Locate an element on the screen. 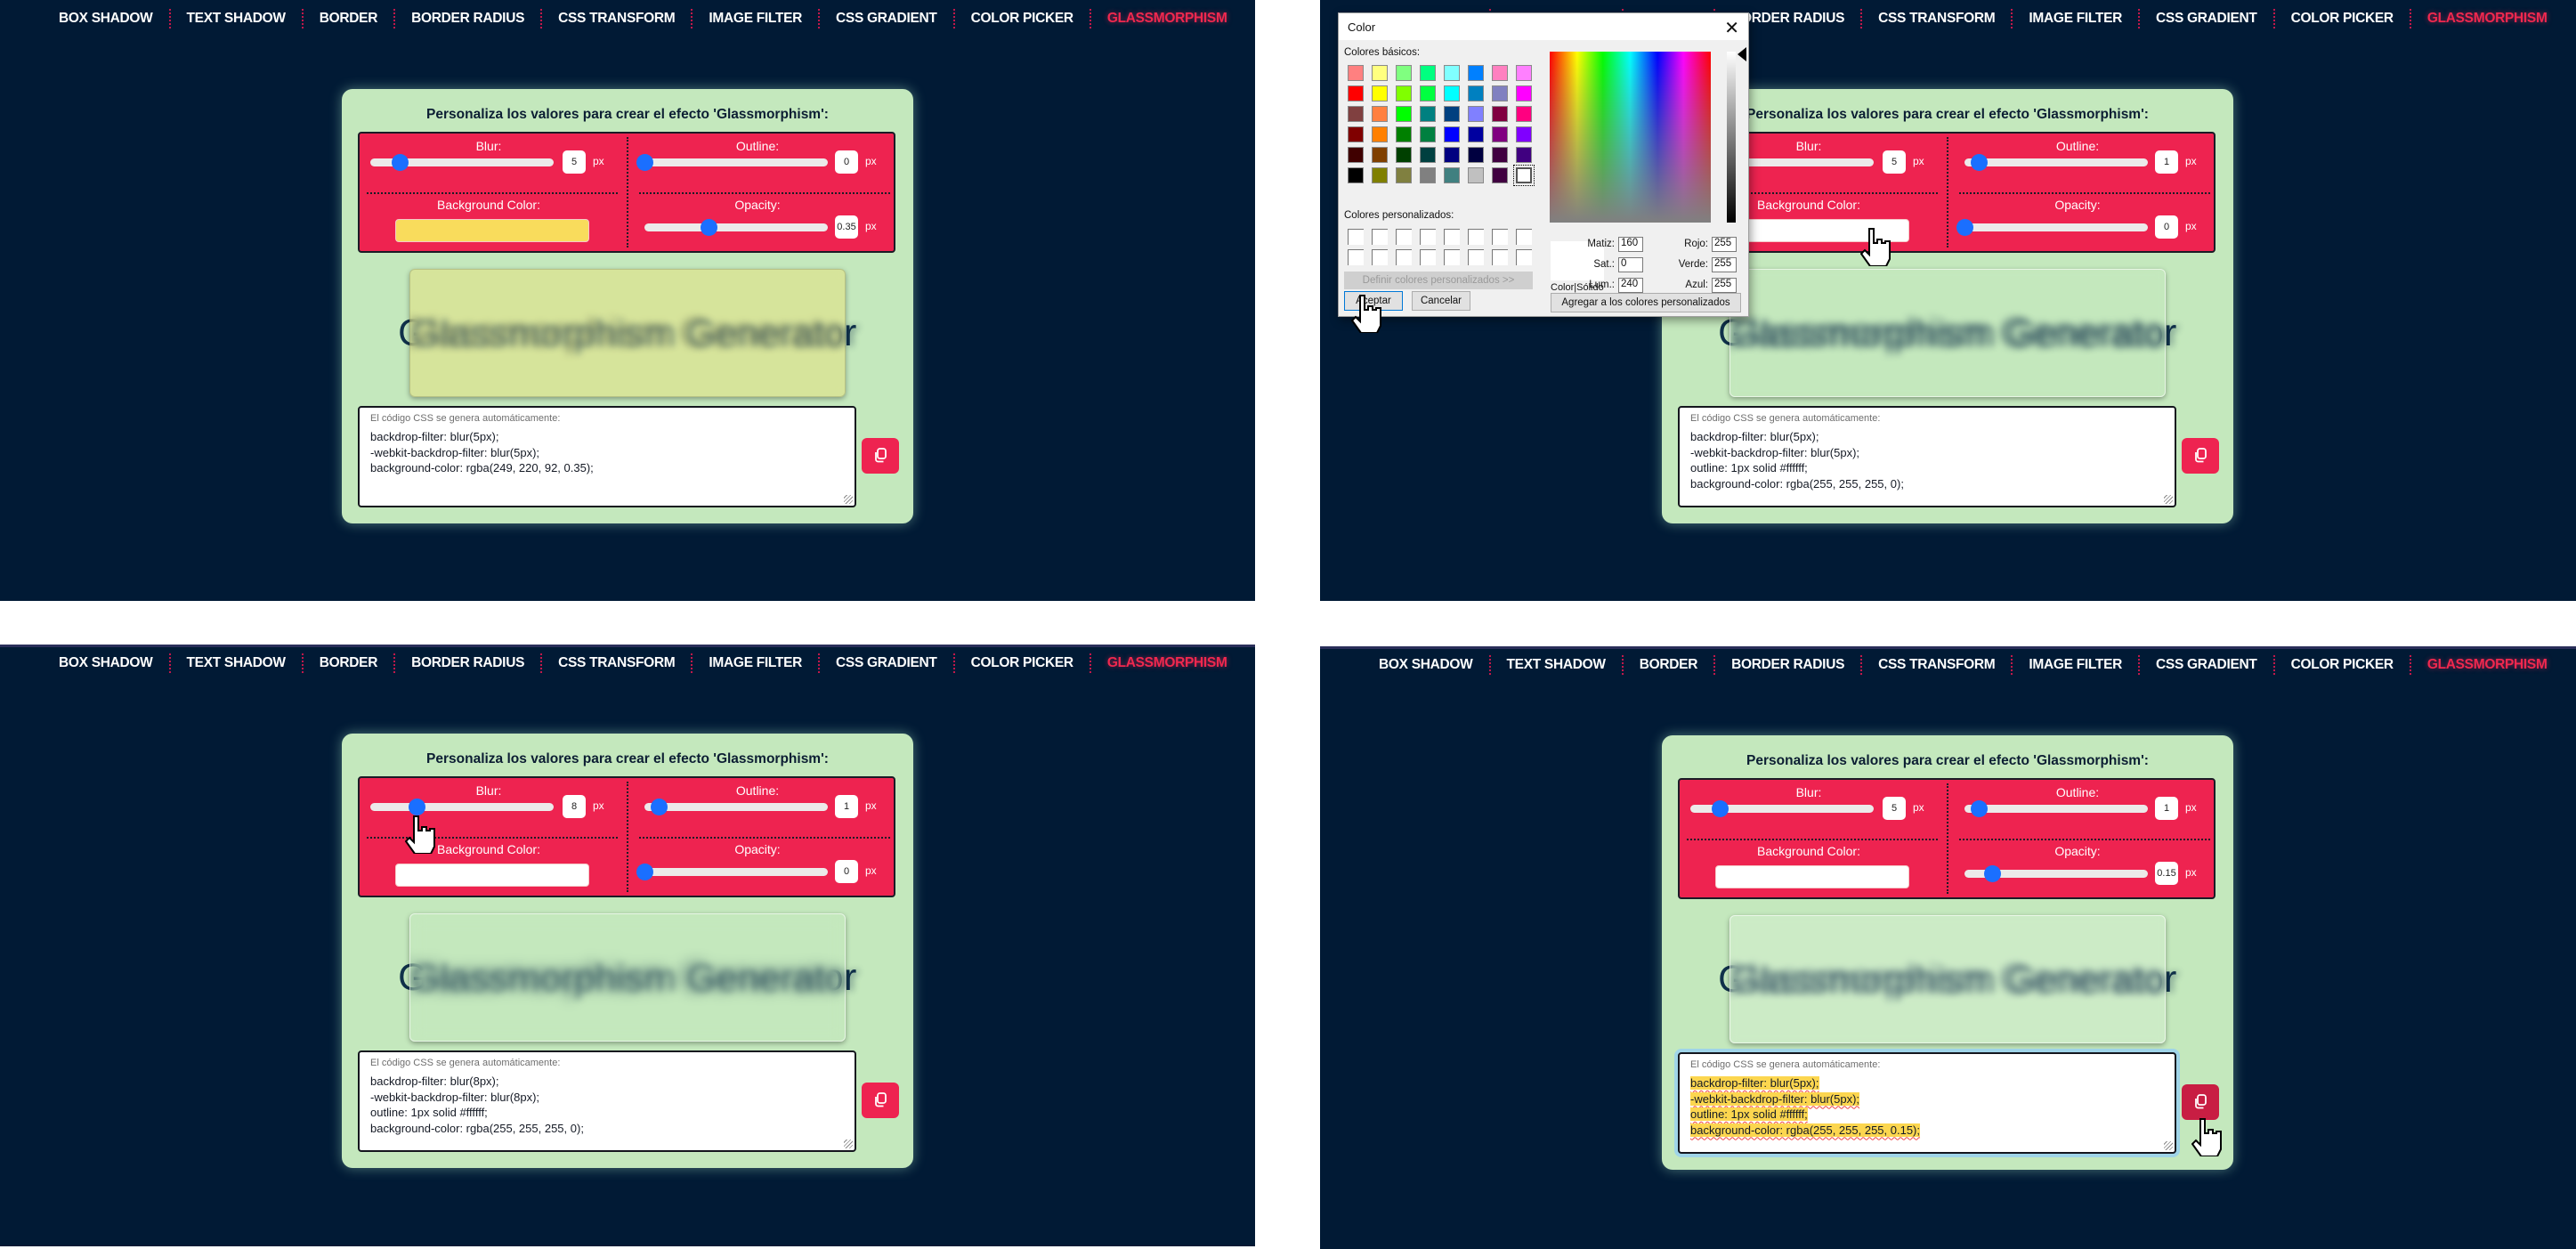 The width and height of the screenshot is (2576, 1249). nav-item-border-radius: BORDER RADIUS is located at coordinates (469, 663).